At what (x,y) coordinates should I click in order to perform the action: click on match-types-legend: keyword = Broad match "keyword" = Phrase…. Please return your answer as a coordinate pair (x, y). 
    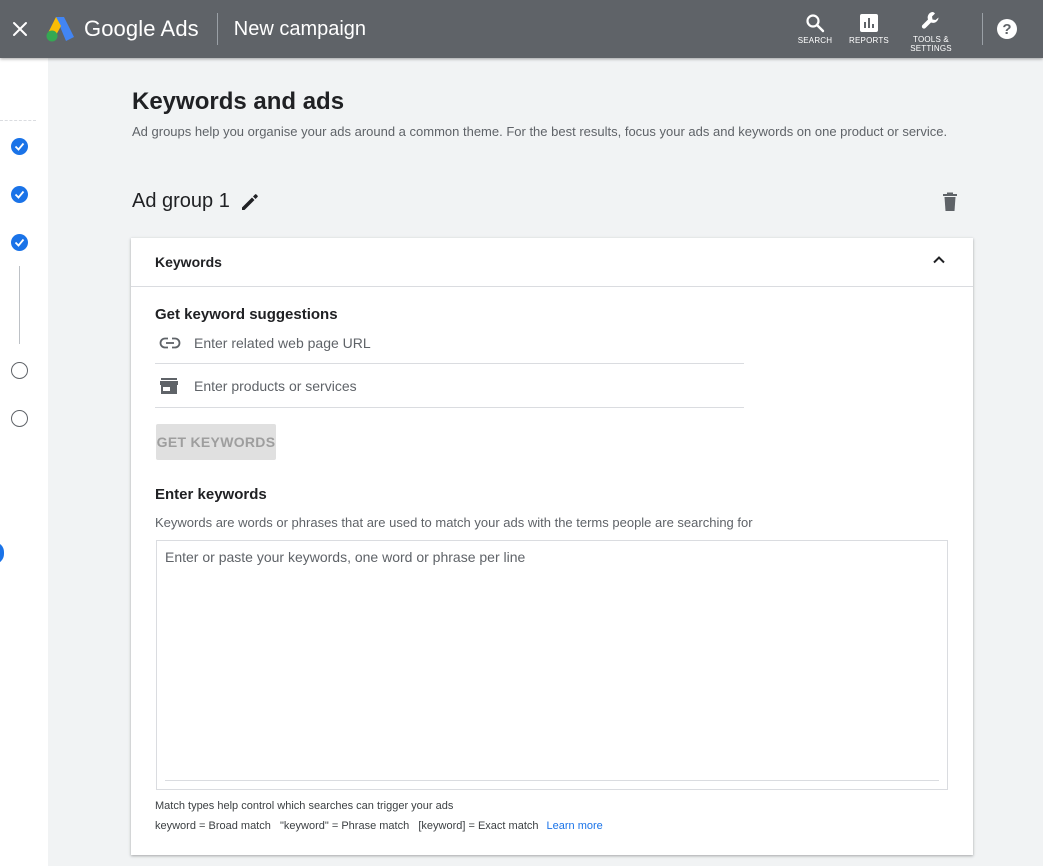
    Looking at the image, I should click on (379, 826).